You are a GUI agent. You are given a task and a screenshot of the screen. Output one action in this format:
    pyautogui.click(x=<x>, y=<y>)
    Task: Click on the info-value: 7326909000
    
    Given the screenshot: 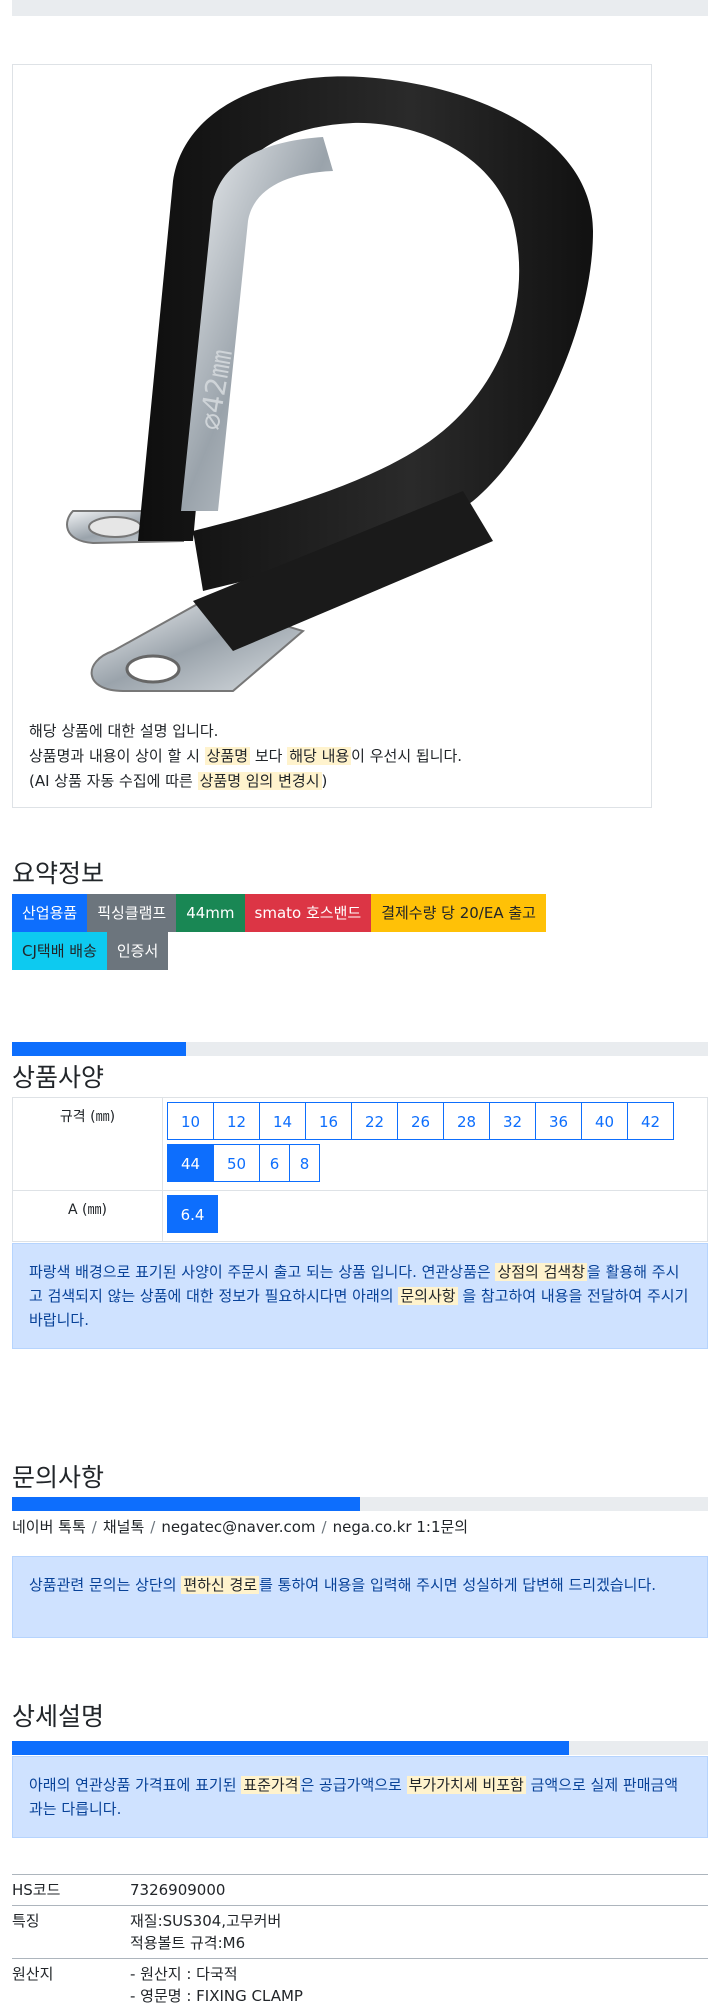 What is the action you would take?
    pyautogui.click(x=419, y=1890)
    